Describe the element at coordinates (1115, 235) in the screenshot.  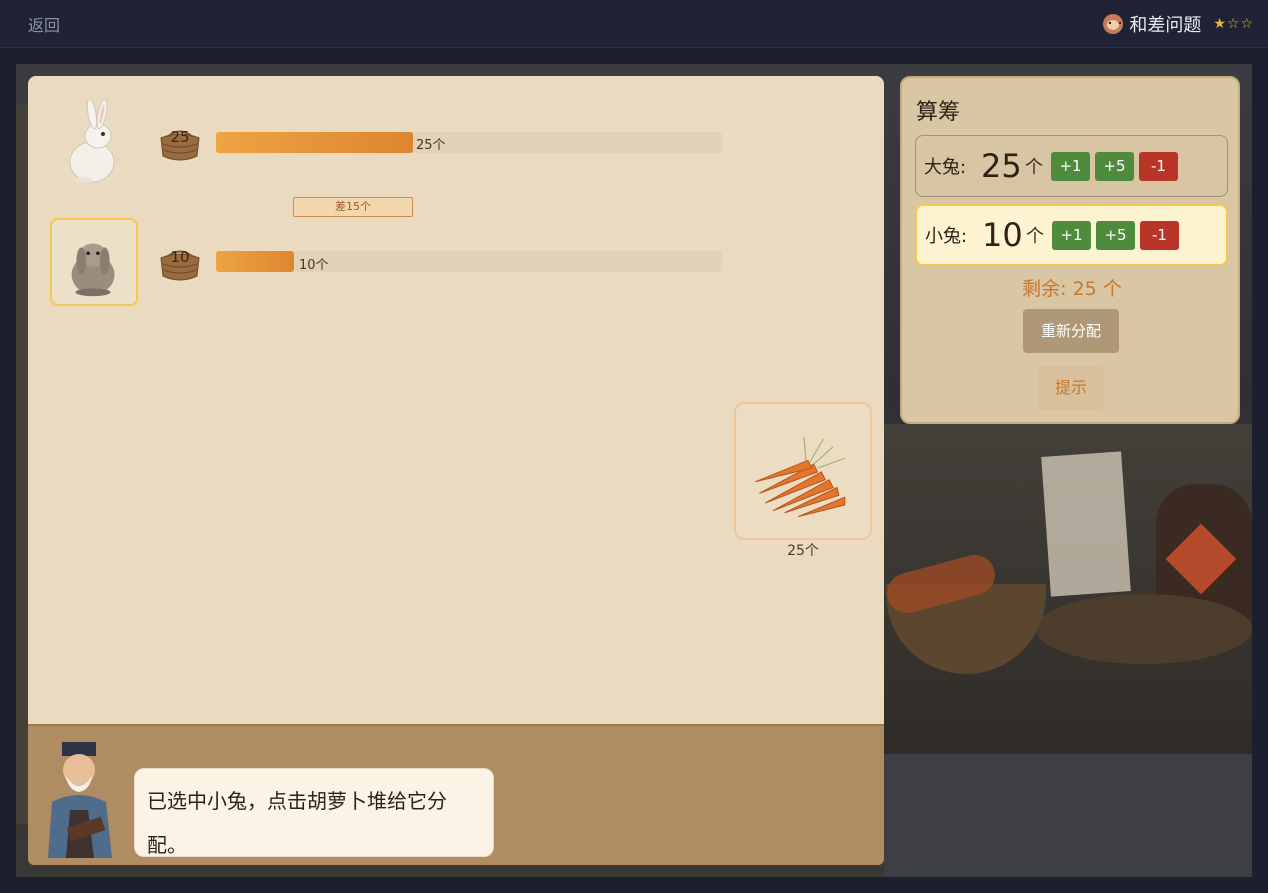
I see `small-plus-five-button: +5` at that location.